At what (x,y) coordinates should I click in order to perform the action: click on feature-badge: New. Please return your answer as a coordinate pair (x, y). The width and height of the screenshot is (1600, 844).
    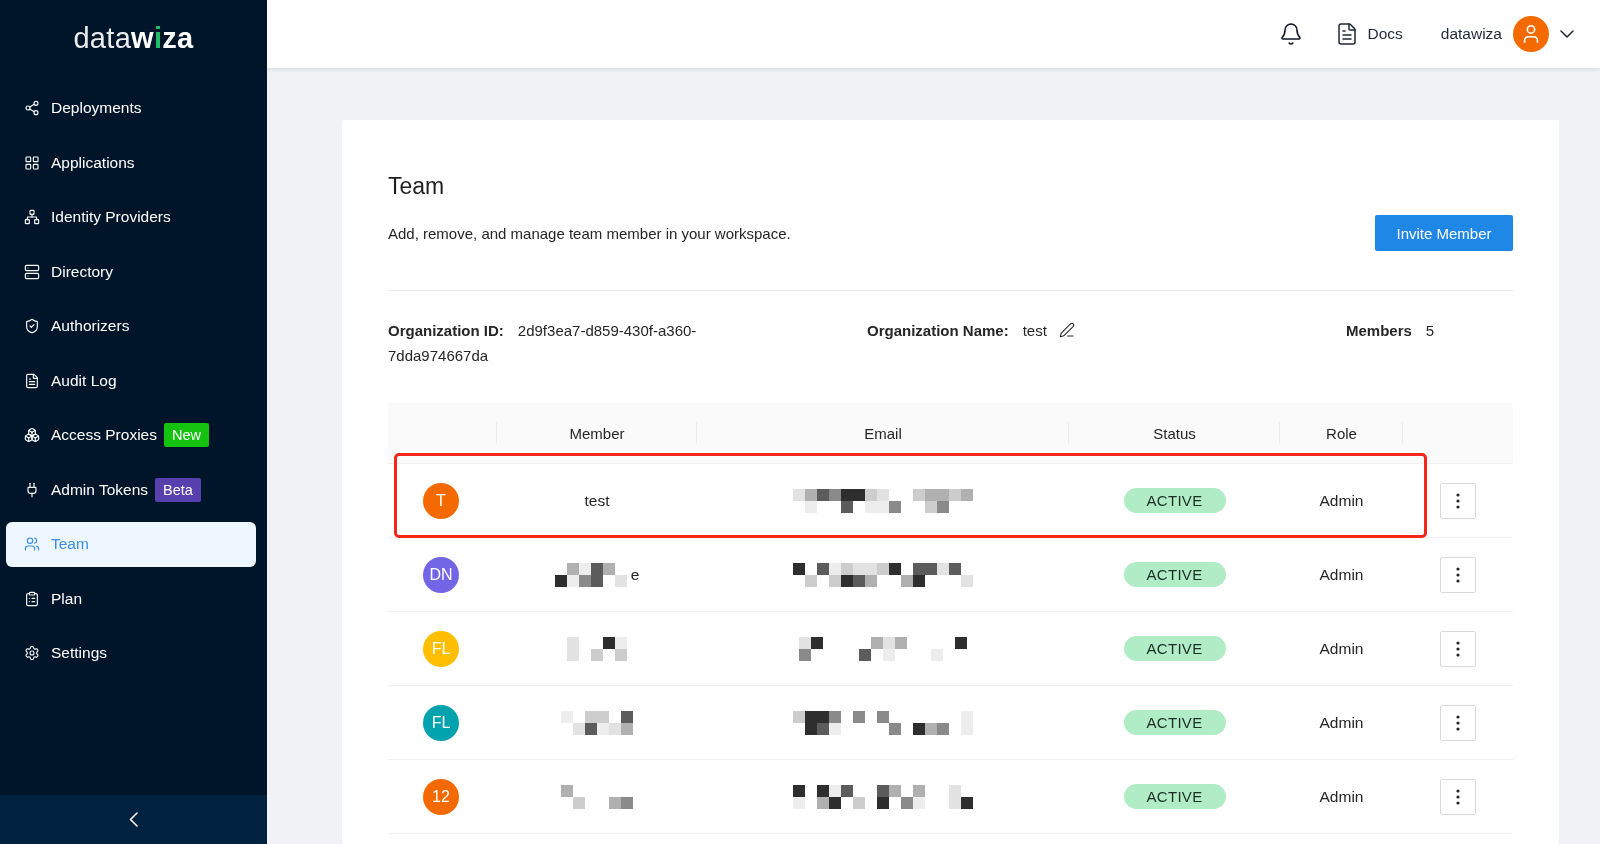
    Looking at the image, I should click on (186, 435).